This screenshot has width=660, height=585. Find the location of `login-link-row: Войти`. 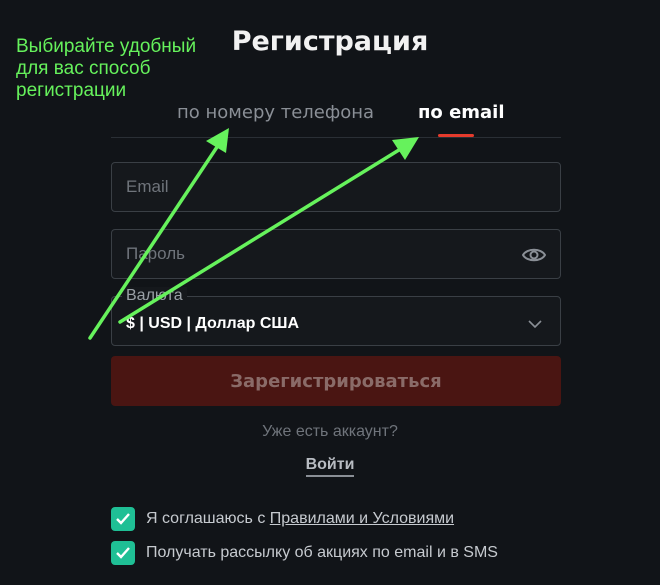

login-link-row: Войти is located at coordinates (330, 466).